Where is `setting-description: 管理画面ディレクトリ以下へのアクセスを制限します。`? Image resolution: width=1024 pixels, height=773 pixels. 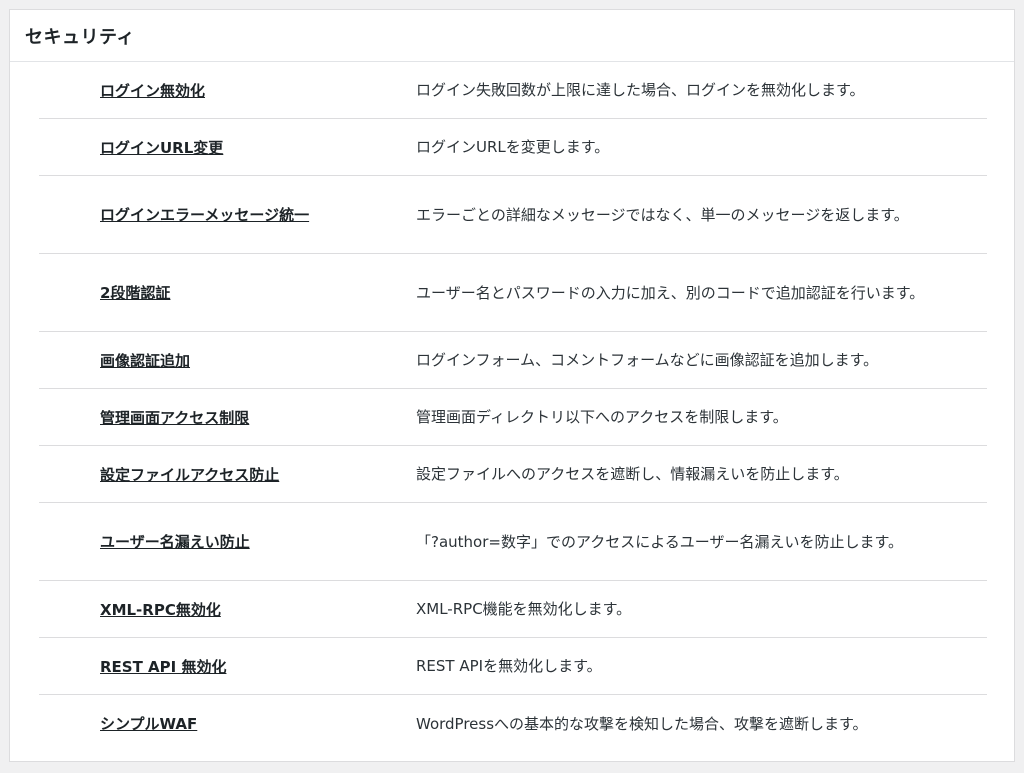
setting-description: 管理画面ディレクトリ以下へのアクセスを制限します。 is located at coordinates (602, 417).